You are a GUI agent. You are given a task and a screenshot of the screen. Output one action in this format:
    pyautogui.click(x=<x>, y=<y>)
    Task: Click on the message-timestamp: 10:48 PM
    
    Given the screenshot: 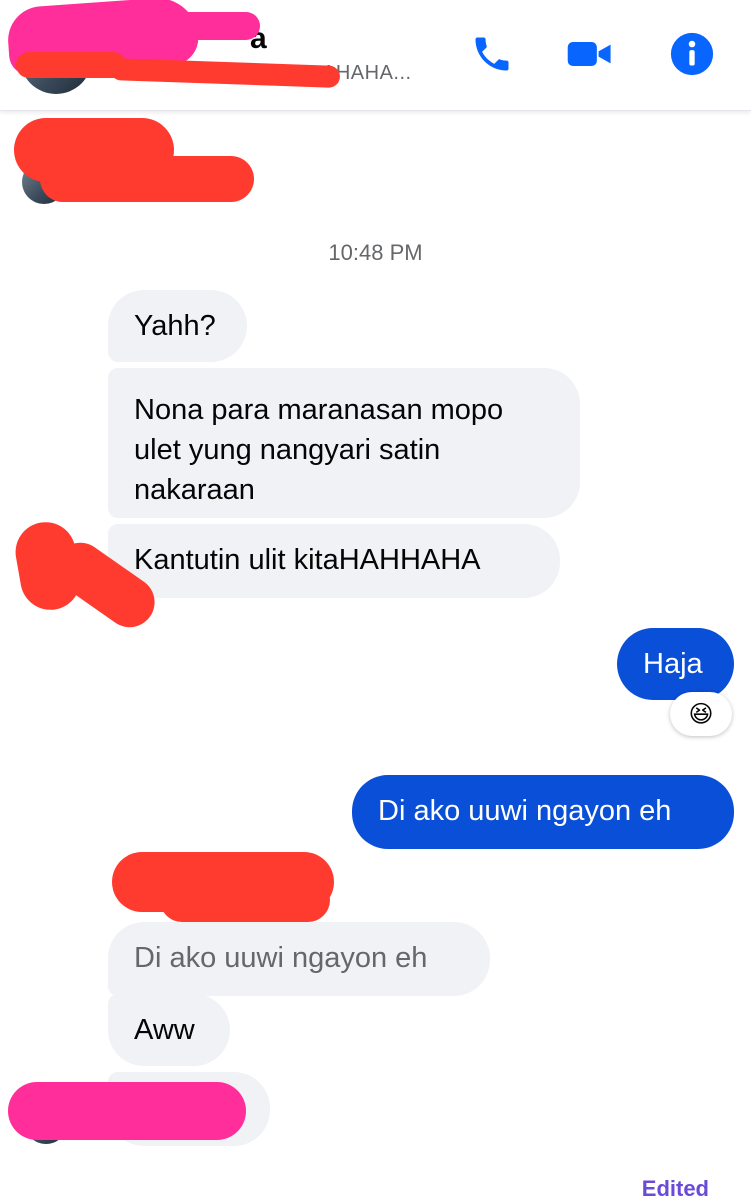 What is the action you would take?
    pyautogui.click(x=375, y=252)
    